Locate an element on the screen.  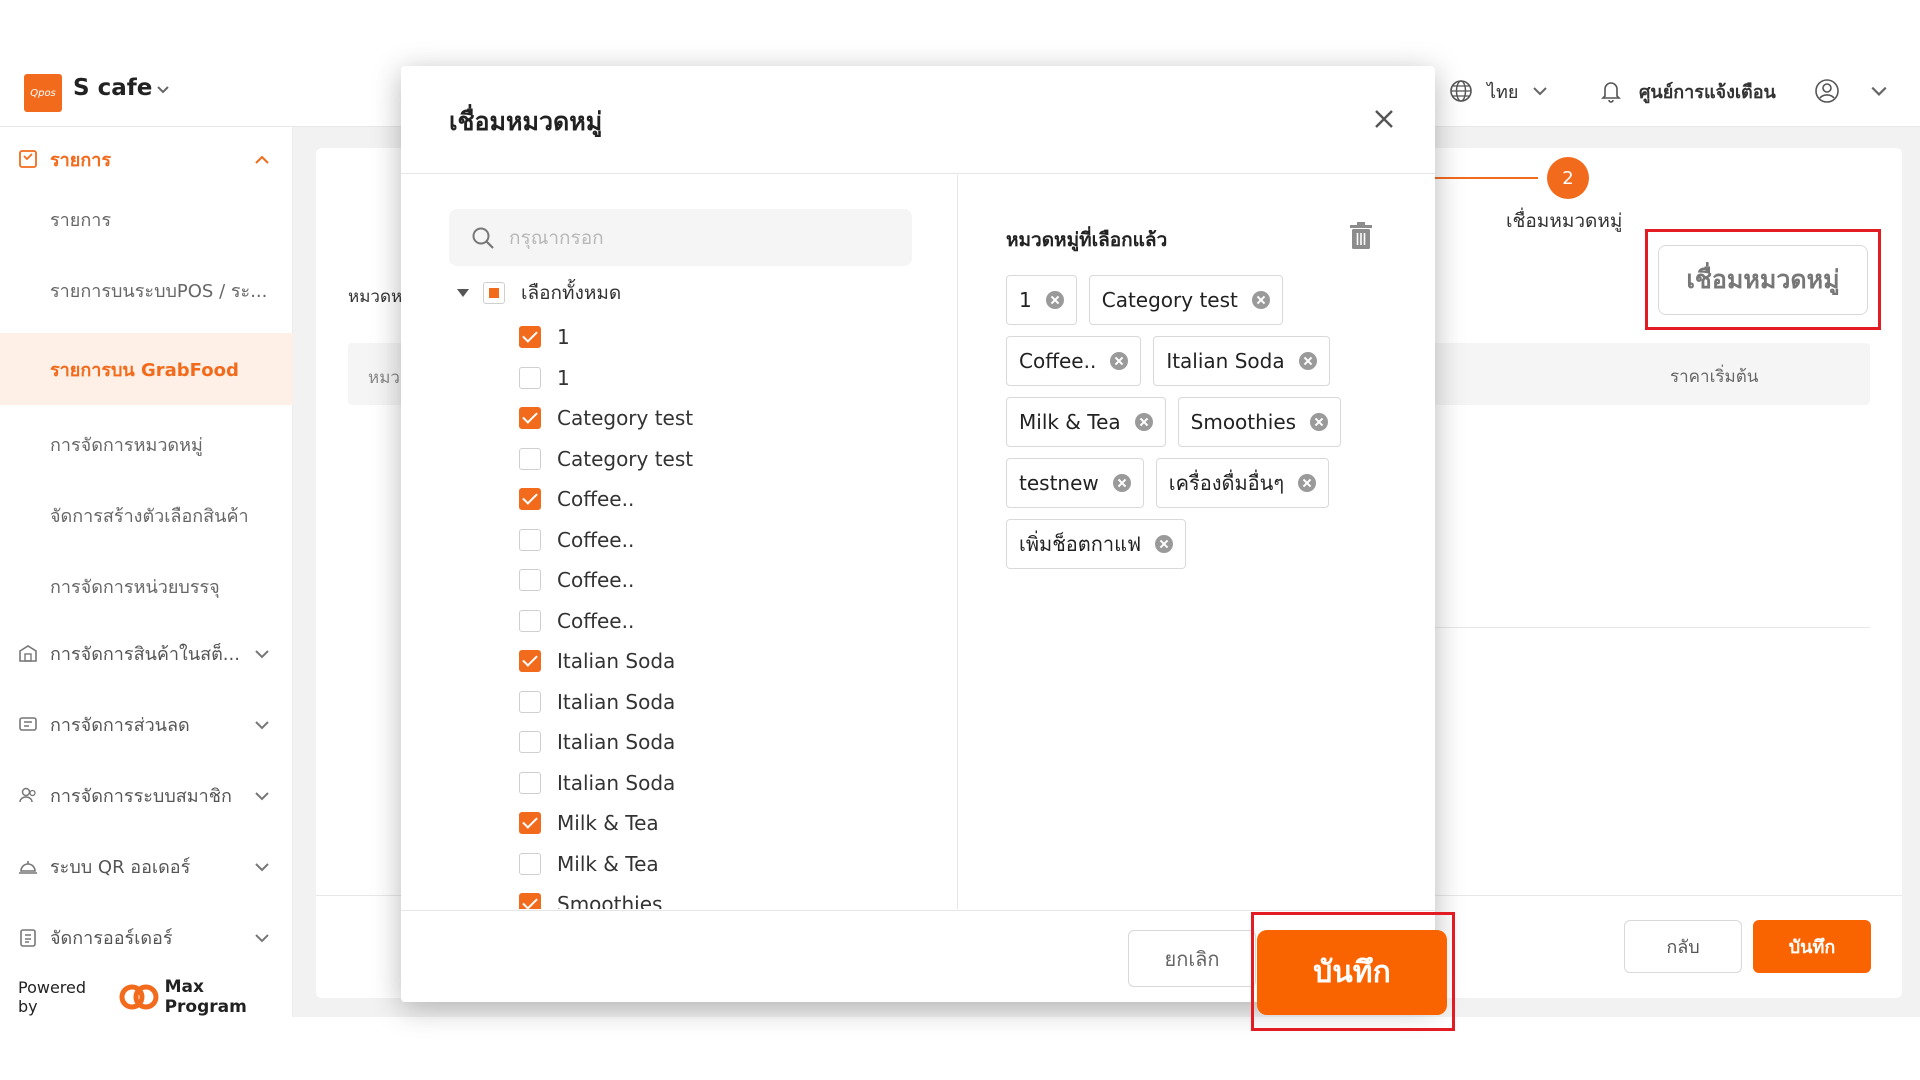
search-box is located at coordinates (680, 237).